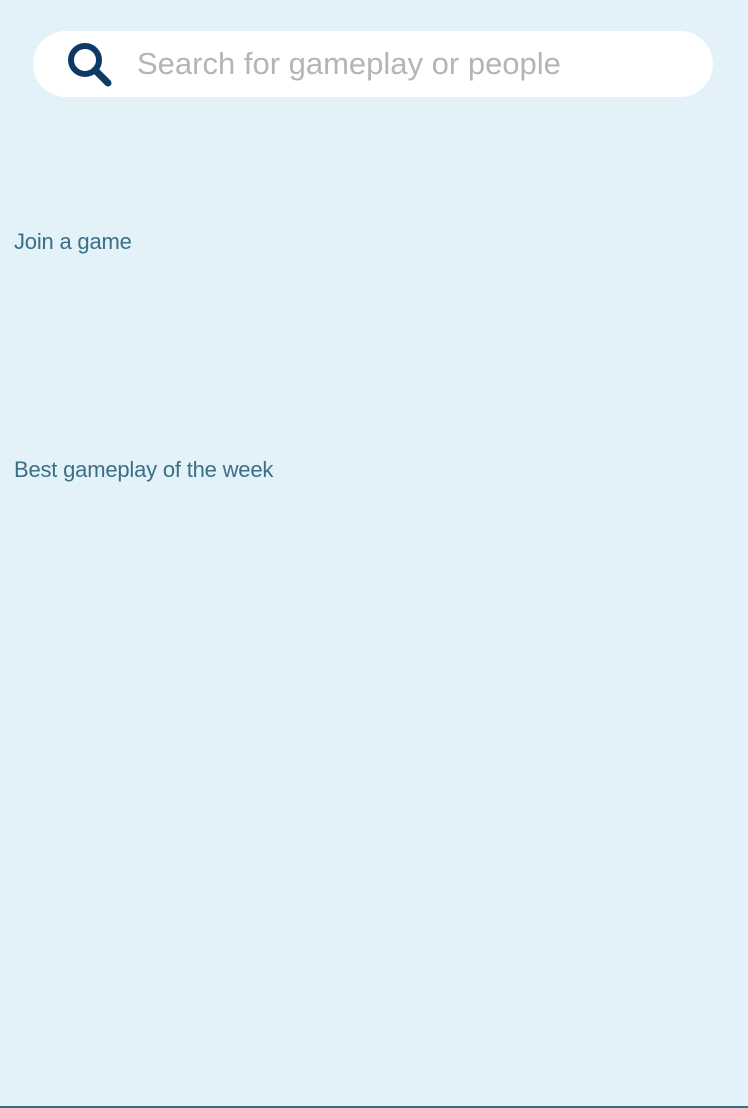 The width and height of the screenshot is (748, 1108). I want to click on search-icon, so click(89, 64).